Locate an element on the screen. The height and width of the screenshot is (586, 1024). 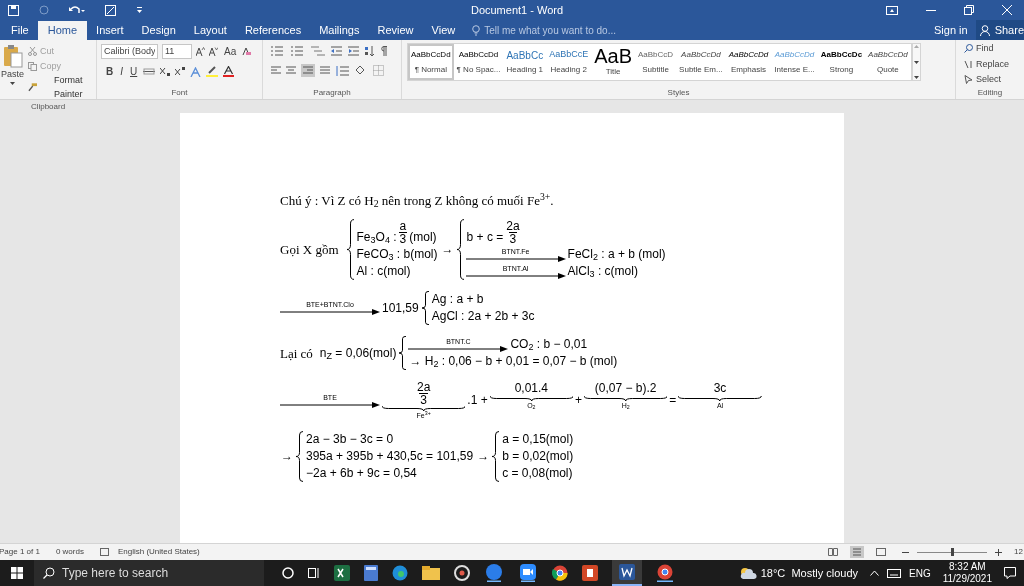
ribbon-display-icon is located at coordinates (892, 10).